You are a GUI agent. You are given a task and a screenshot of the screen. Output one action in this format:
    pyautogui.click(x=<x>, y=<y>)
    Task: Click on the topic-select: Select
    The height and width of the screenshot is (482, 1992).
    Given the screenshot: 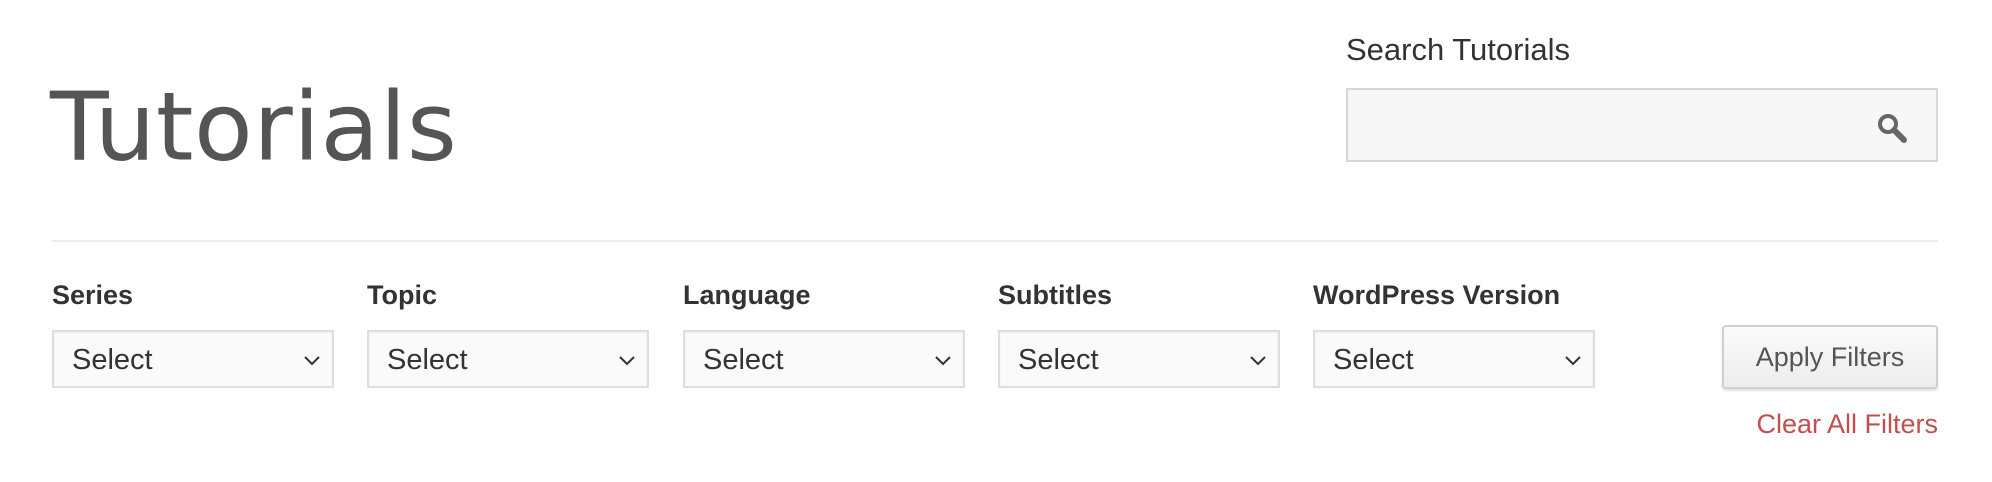 What is the action you would take?
    pyautogui.click(x=508, y=359)
    